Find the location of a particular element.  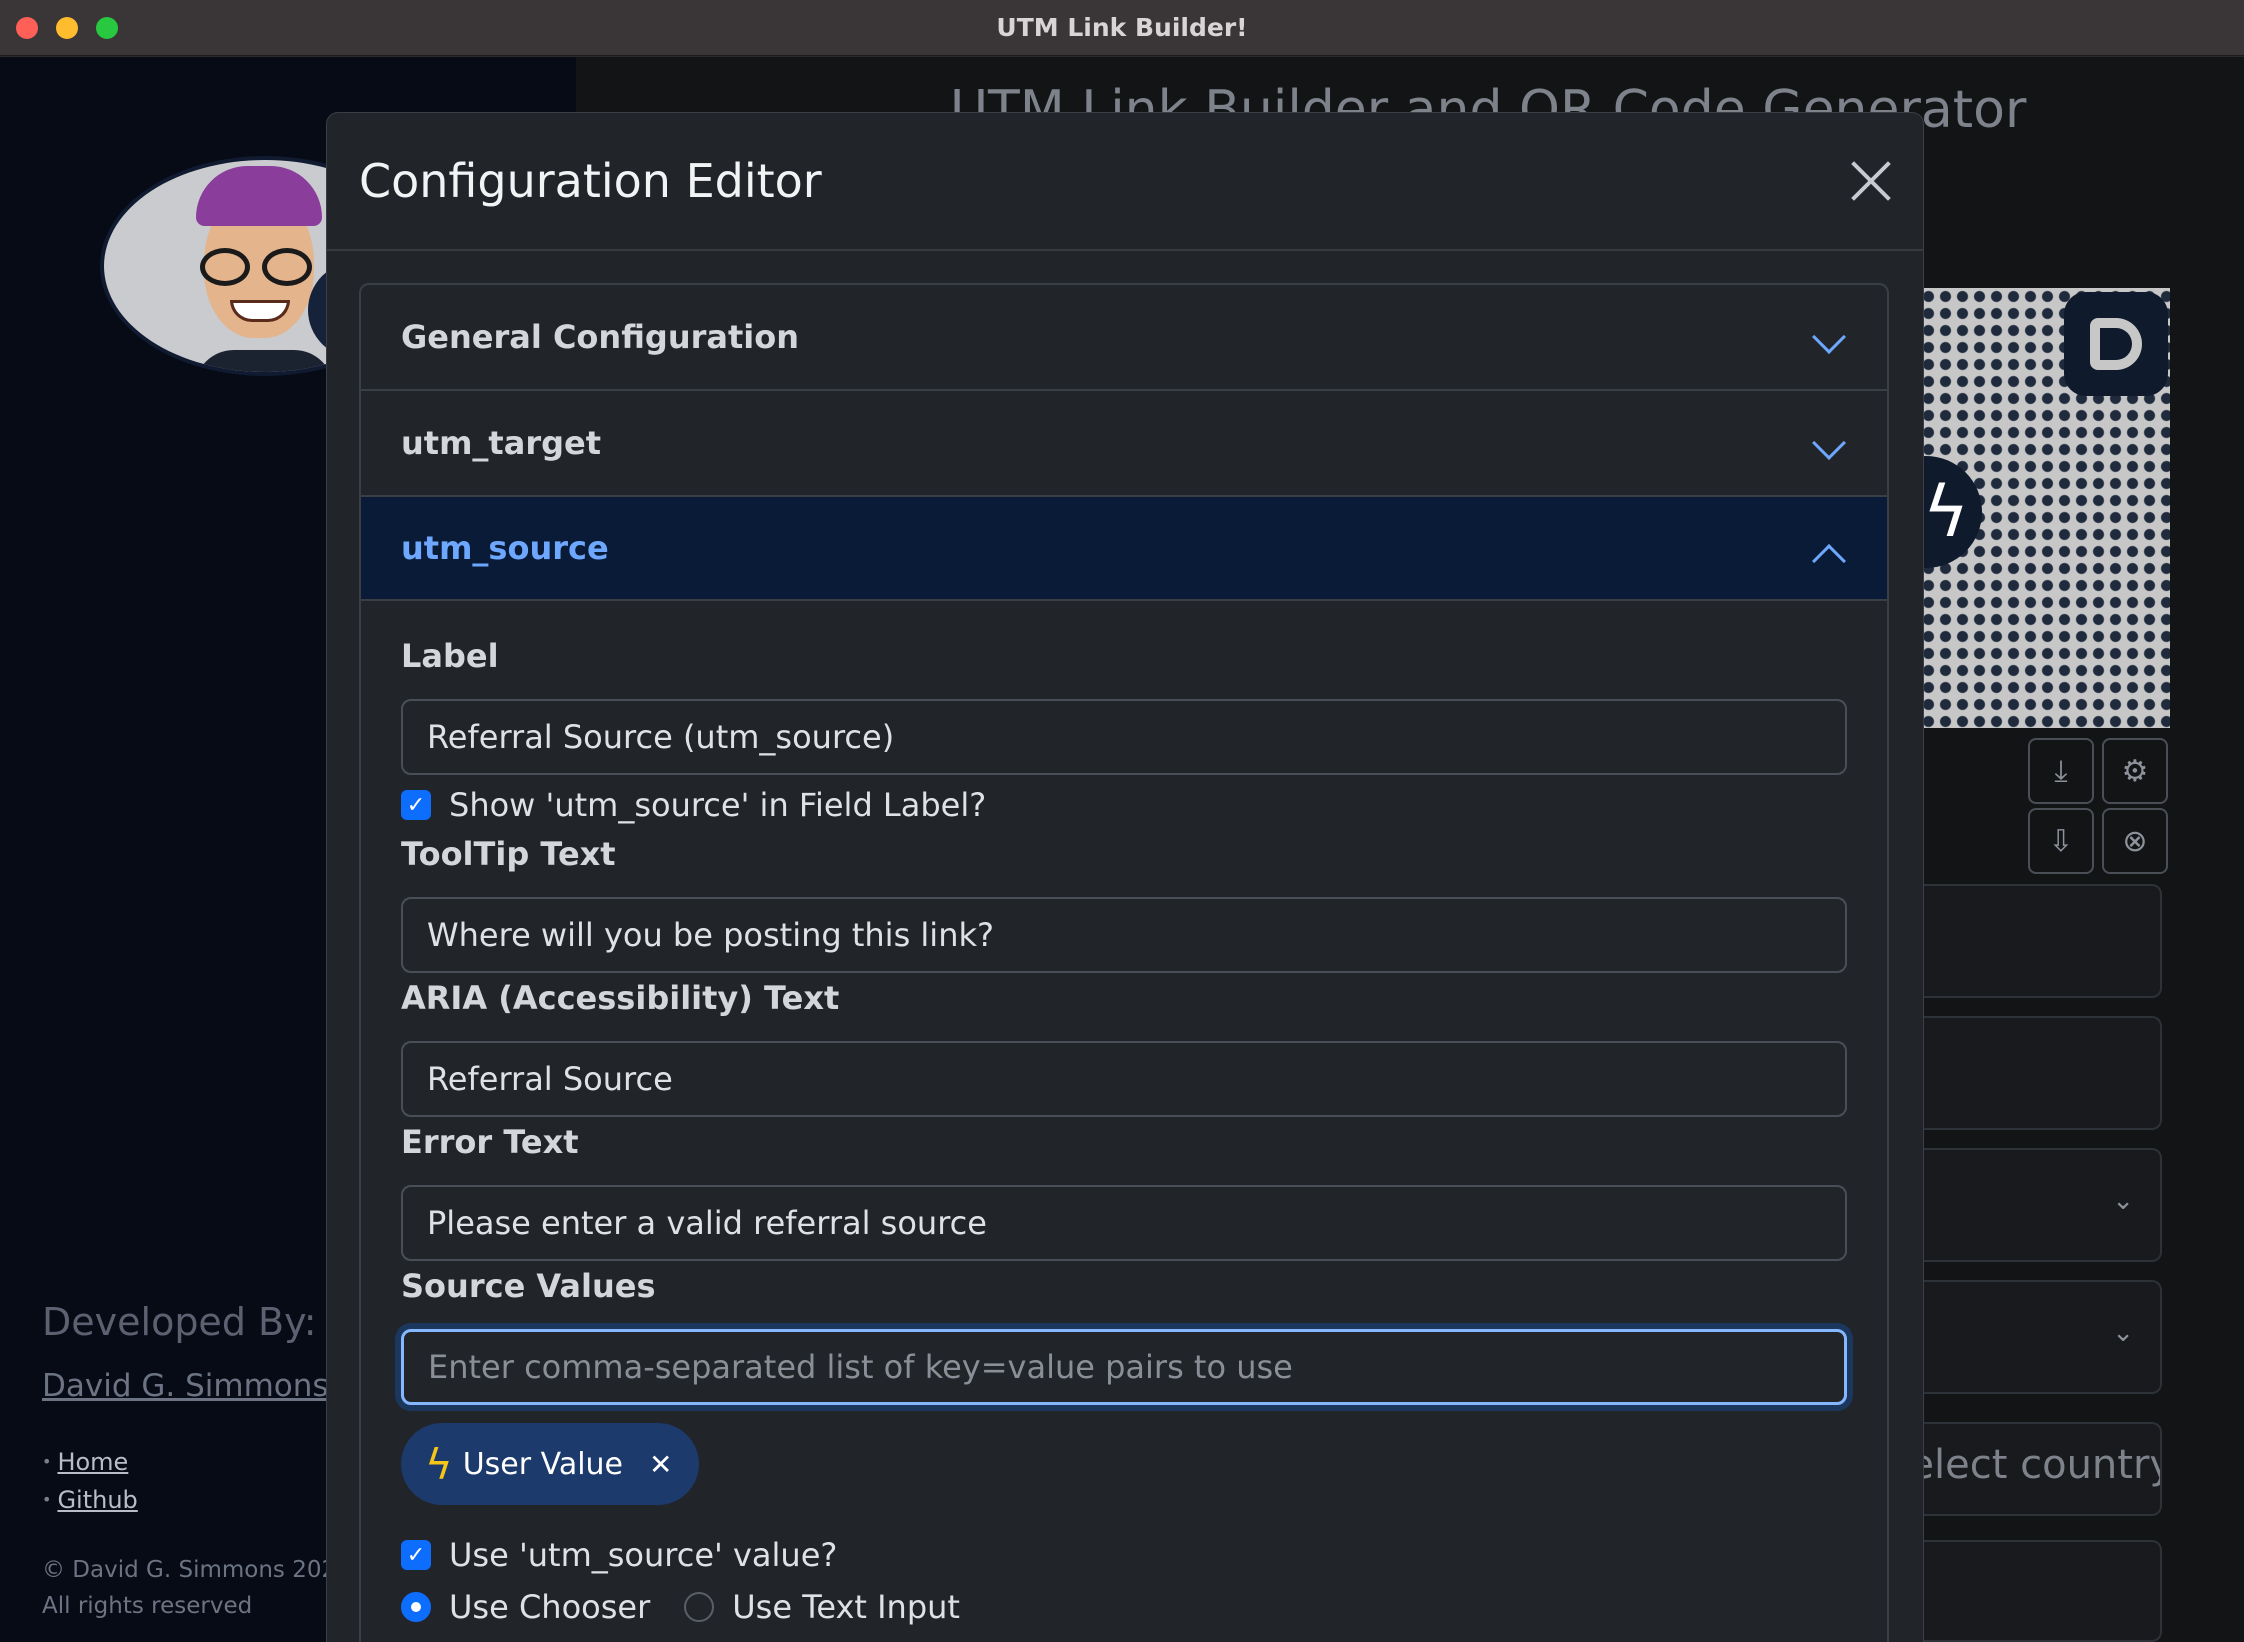

developer-name-link: David G. Simmons is located at coordinates (185, 1386).